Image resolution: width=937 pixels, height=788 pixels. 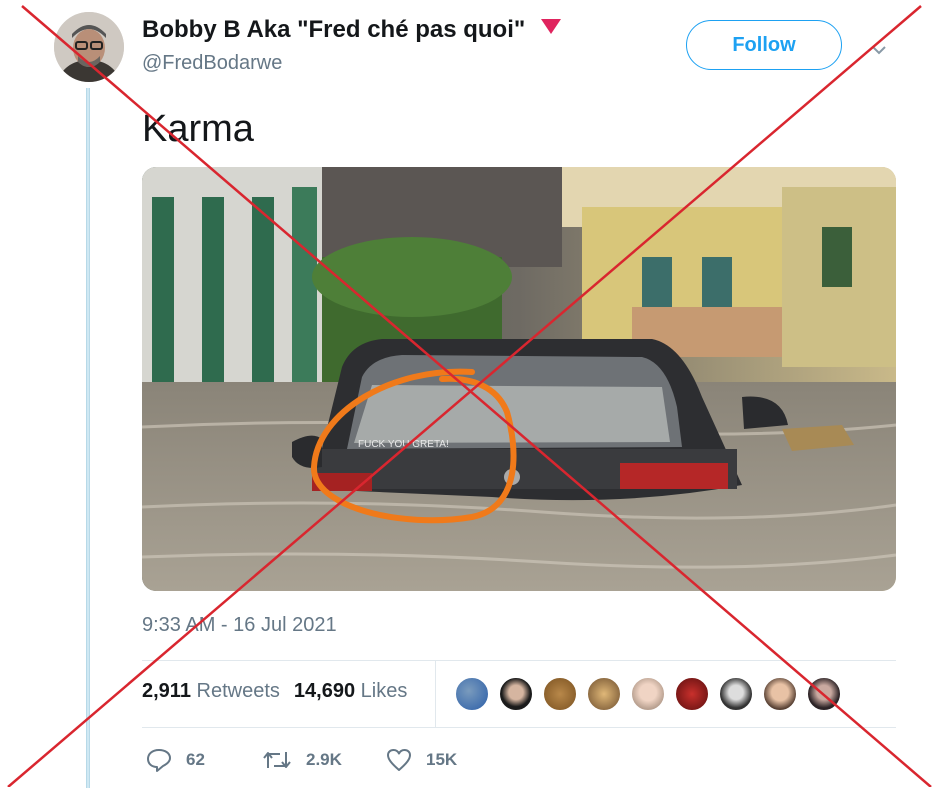 What do you see at coordinates (324, 691) in the screenshot?
I see `likes-count: 14,690` at bounding box center [324, 691].